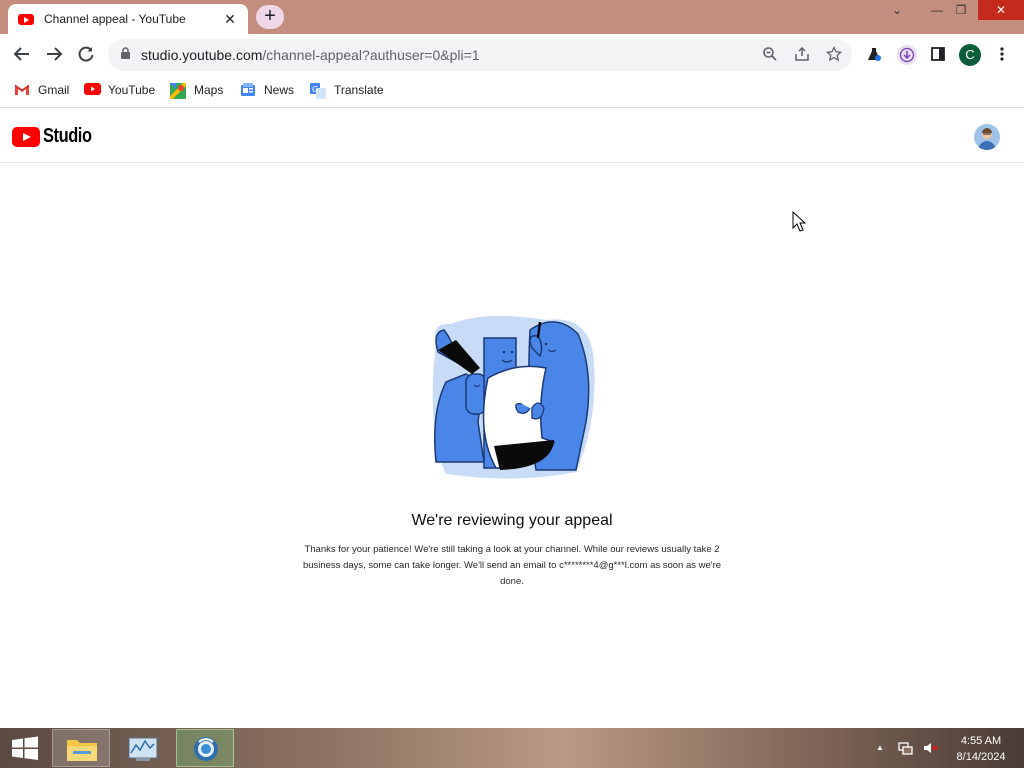 This screenshot has width=1024, height=773. I want to click on chrome-taskbar-button, so click(205, 748).